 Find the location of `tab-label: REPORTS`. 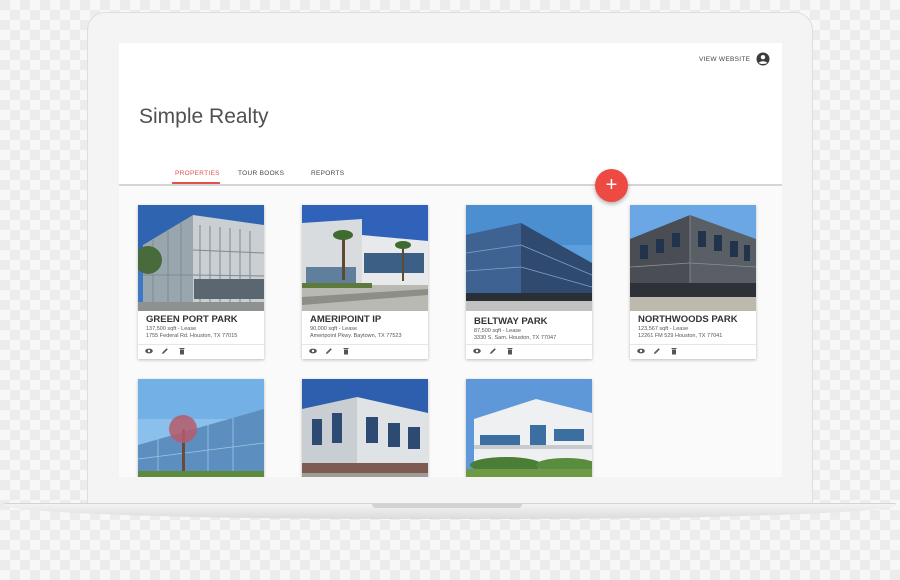

tab-label: REPORTS is located at coordinates (328, 173).